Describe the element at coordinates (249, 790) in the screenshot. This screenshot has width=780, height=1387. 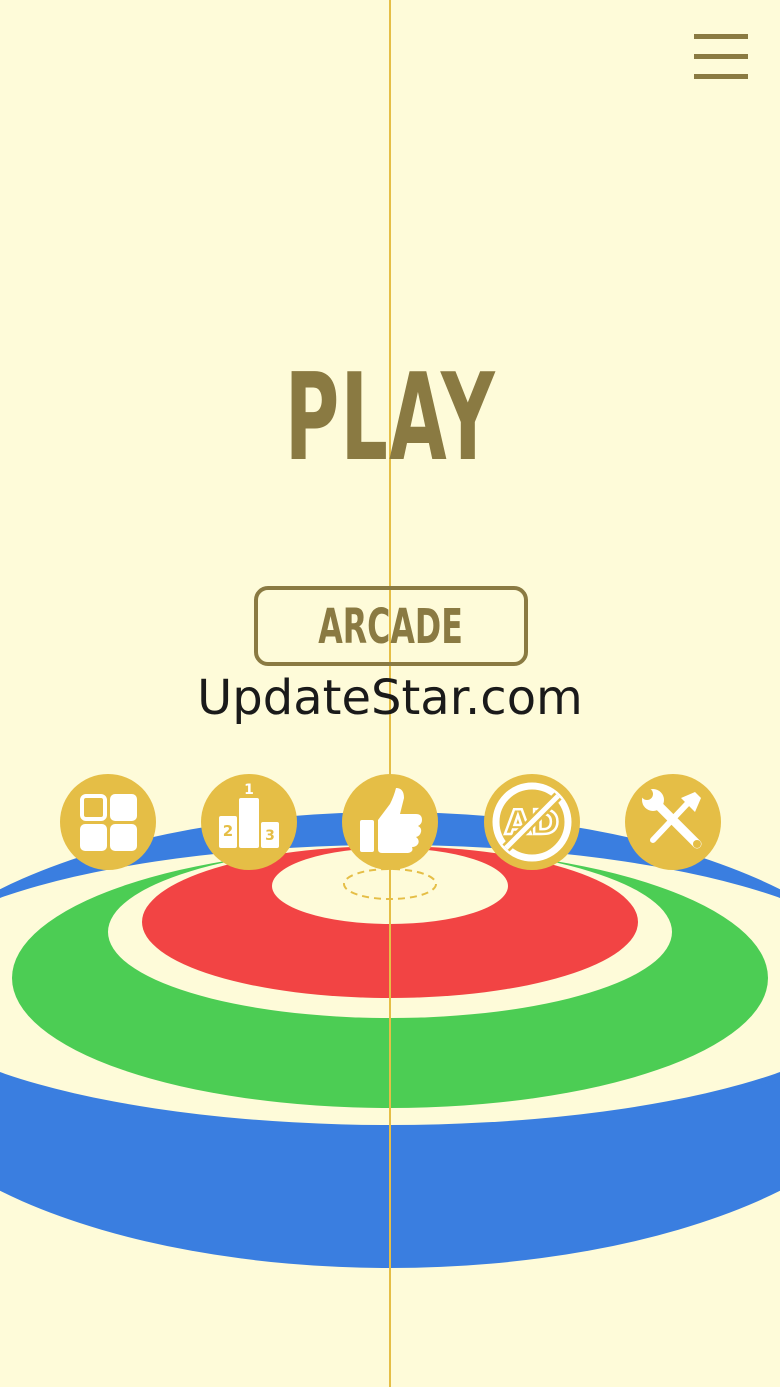
I see `podium-label-first: 1` at that location.